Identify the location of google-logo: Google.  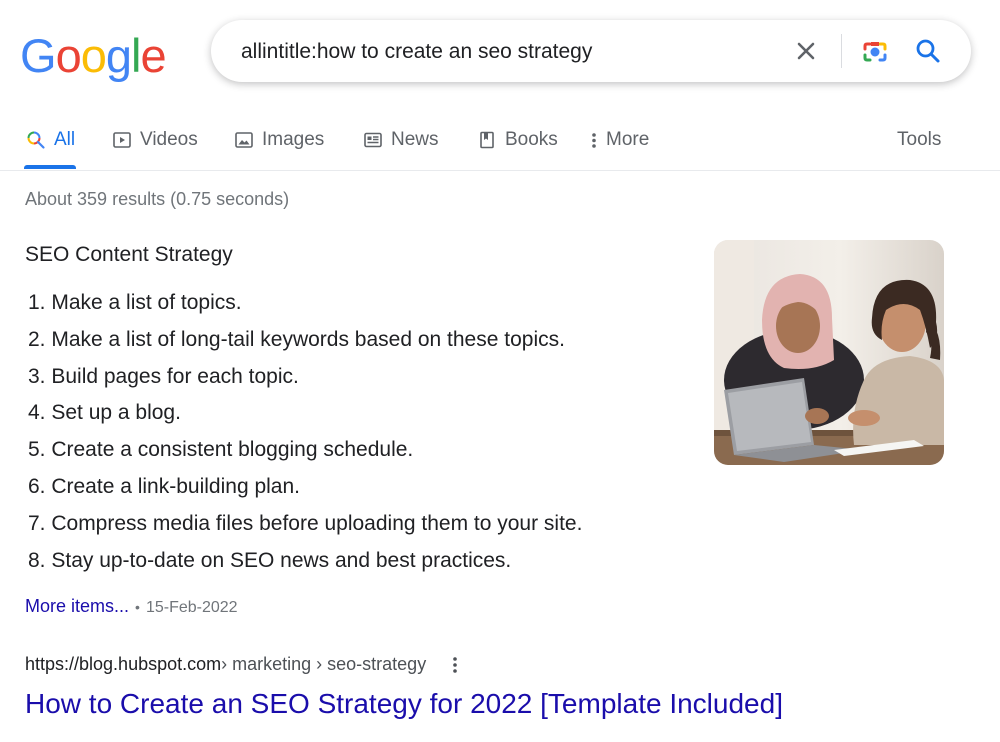
(93, 55).